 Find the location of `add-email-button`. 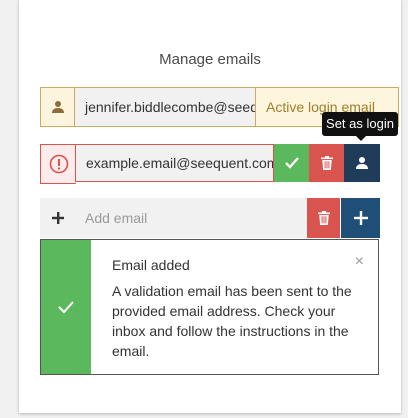

add-email-button is located at coordinates (360, 218).